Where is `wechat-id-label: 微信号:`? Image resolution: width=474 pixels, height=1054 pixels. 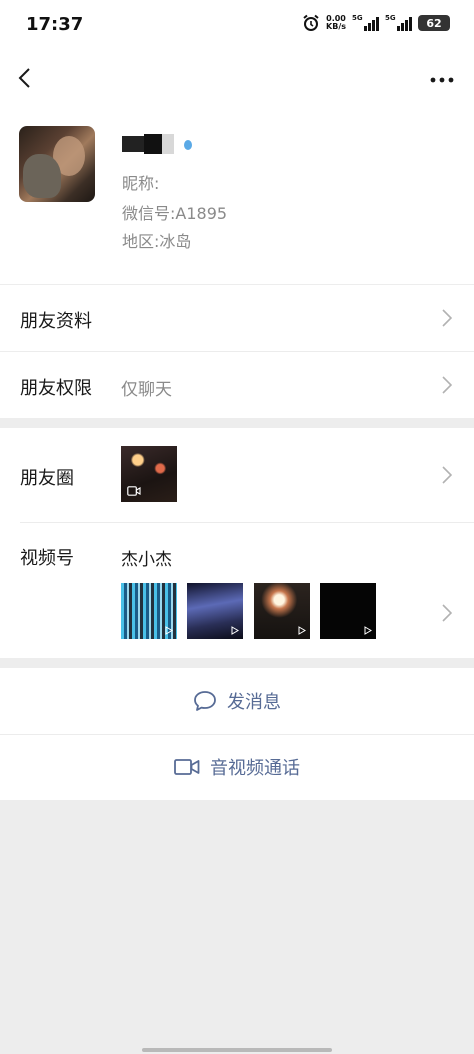 wechat-id-label: 微信号: is located at coordinates (149, 213).